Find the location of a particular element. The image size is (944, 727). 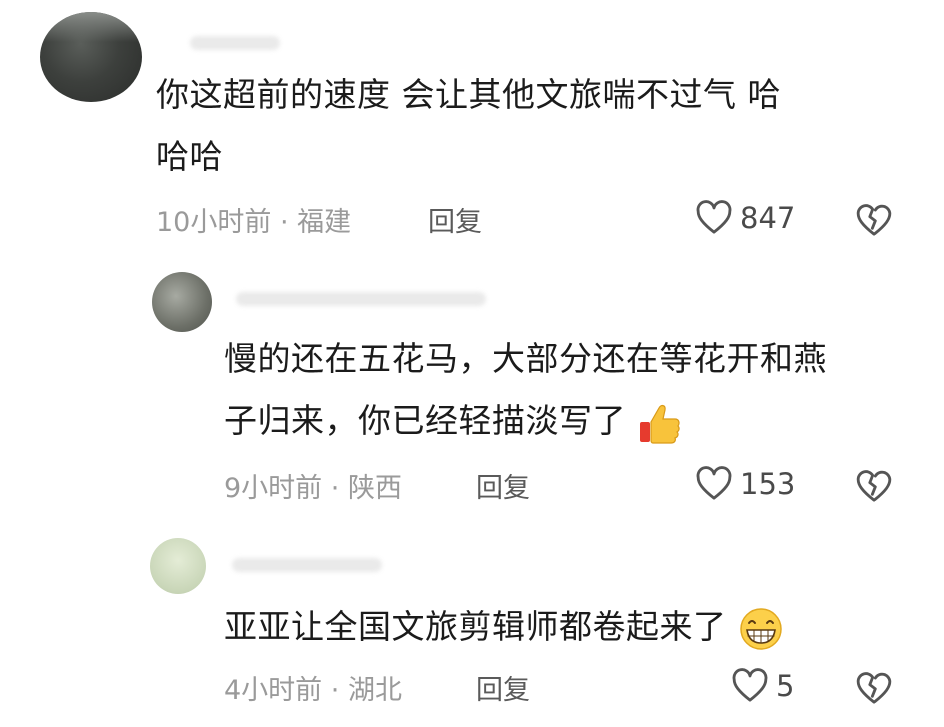

comment-time: 9小时前 is located at coordinates (273, 488).